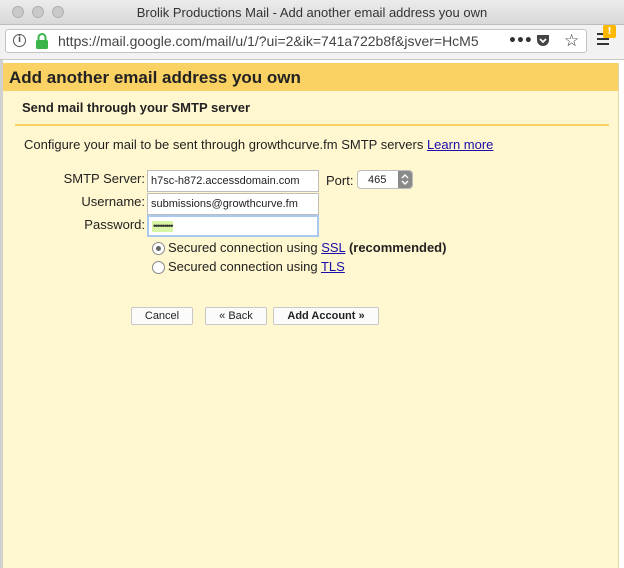 This screenshot has width=624, height=568. Describe the element at coordinates (333, 266) in the screenshot. I see `tls-link: TLS` at that location.